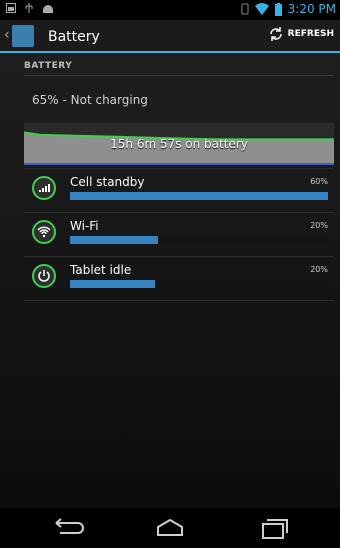 The image size is (340, 548). Describe the element at coordinates (11, 8) in the screenshot. I see `screenshot-icon` at that location.